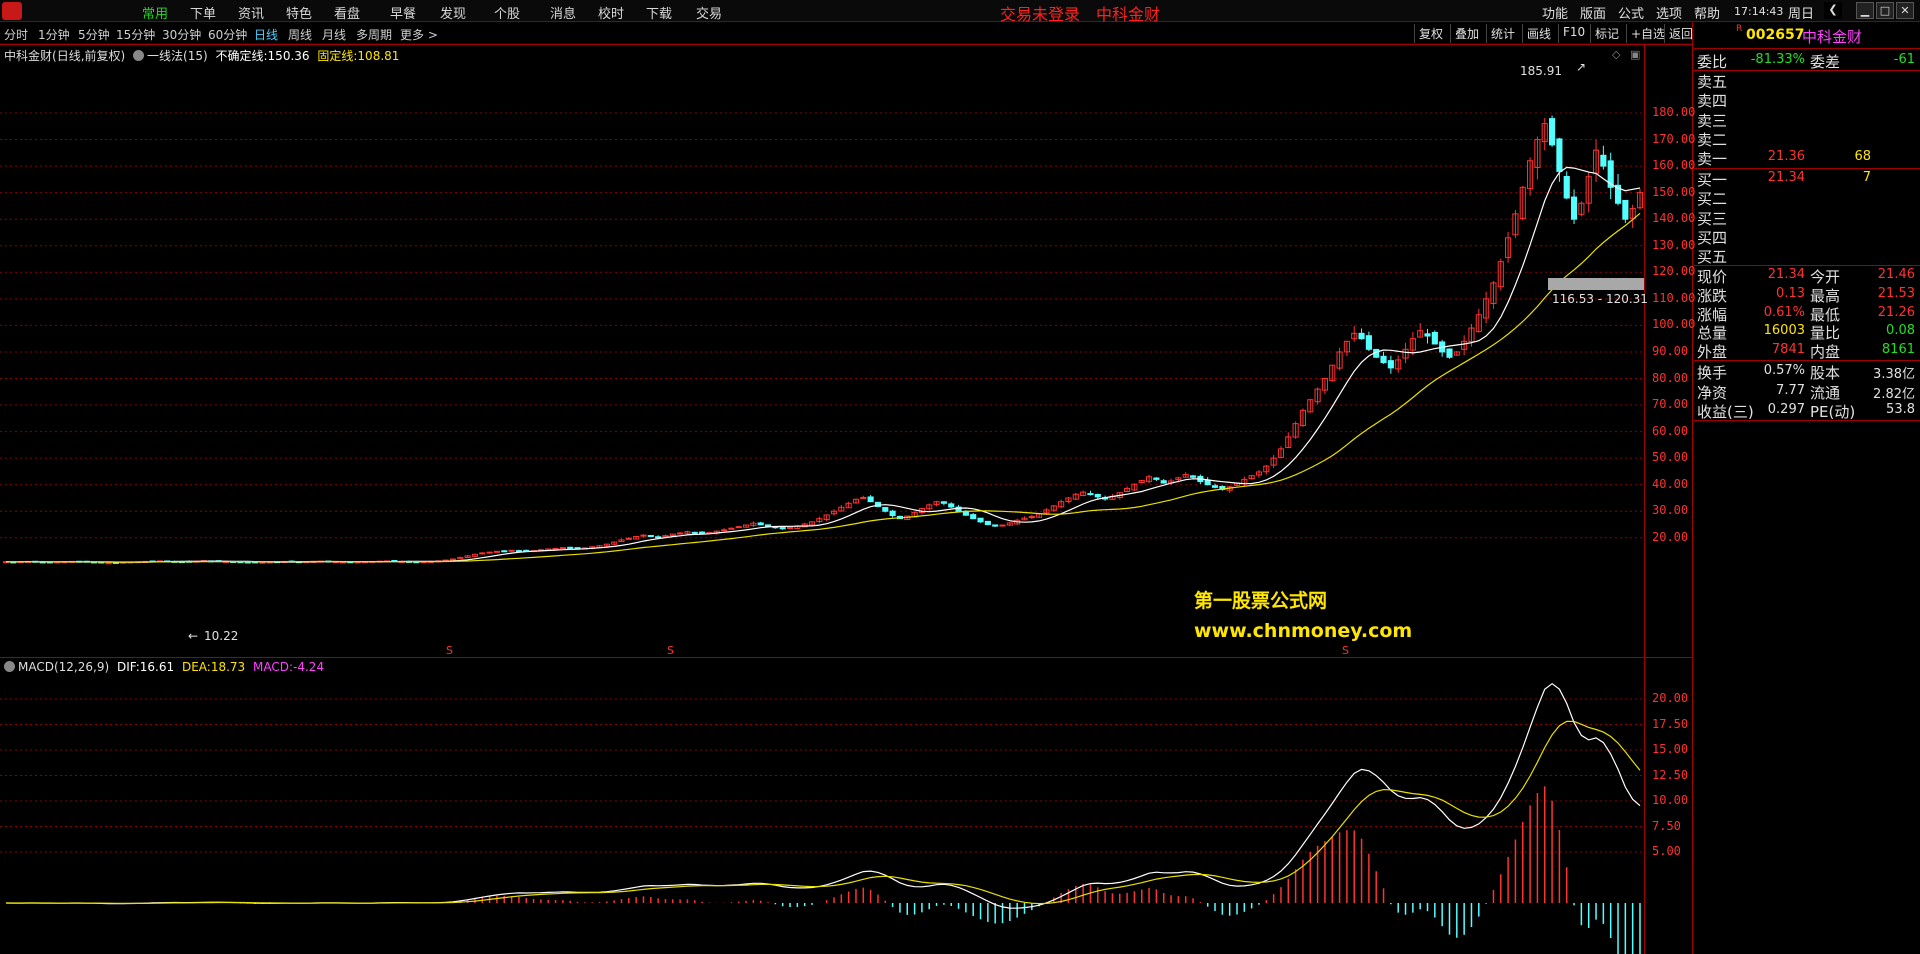 The width and height of the screenshot is (1920, 954). What do you see at coordinates (1670, 483) in the screenshot?
I see `price-axis-label: 40.00` at bounding box center [1670, 483].